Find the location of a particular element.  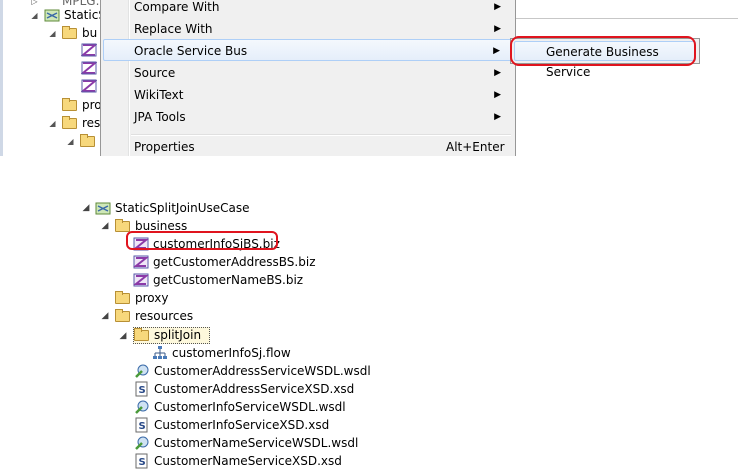

tree-node-label: CustomerNameServiceXSD.xsd is located at coordinates (248, 461).